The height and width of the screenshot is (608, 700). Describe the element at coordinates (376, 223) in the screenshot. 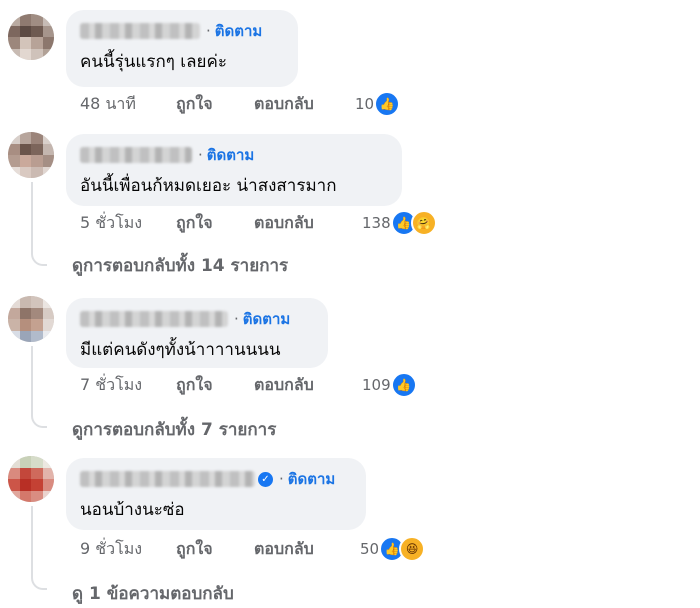

I see `reaction-count: 138` at that location.